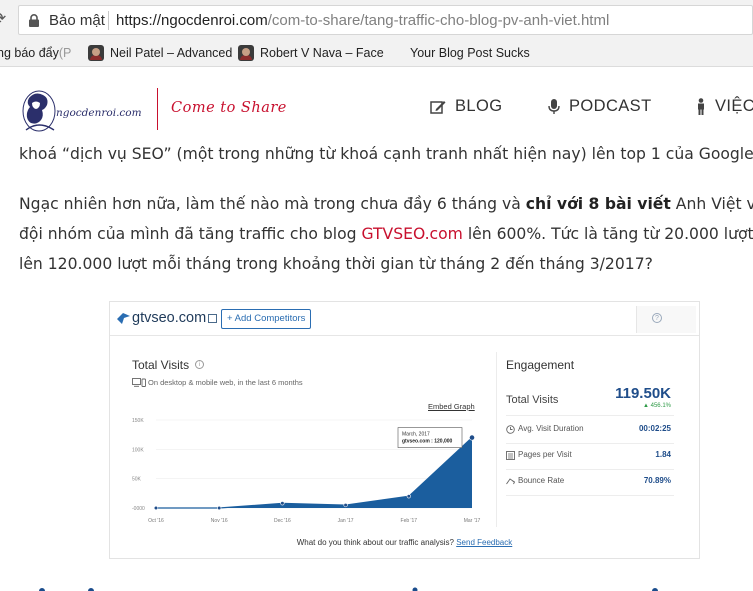  What do you see at coordinates (654, 428) in the screenshot?
I see `metric-value: 00:02:25` at bounding box center [654, 428].